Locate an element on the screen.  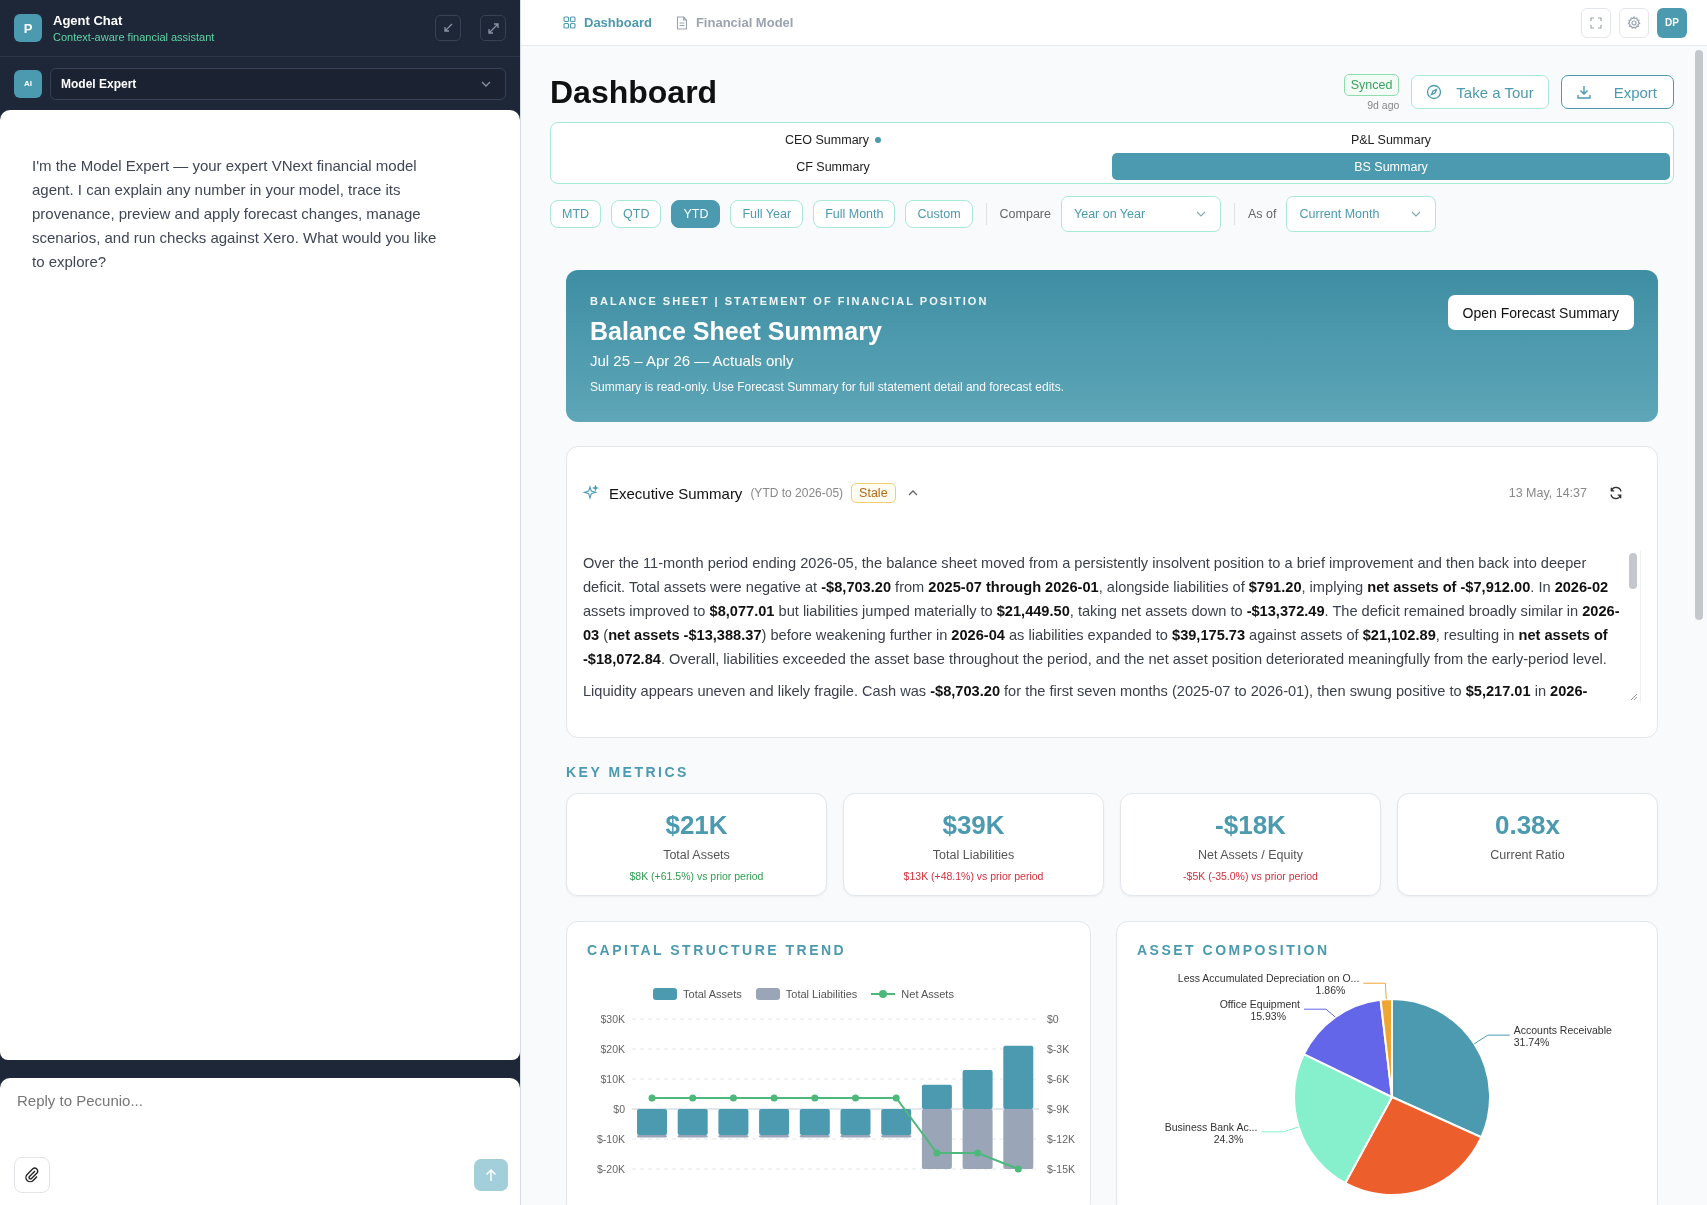
metric-change: $8K (+61.5%) vs prior period is located at coordinates (696, 876).